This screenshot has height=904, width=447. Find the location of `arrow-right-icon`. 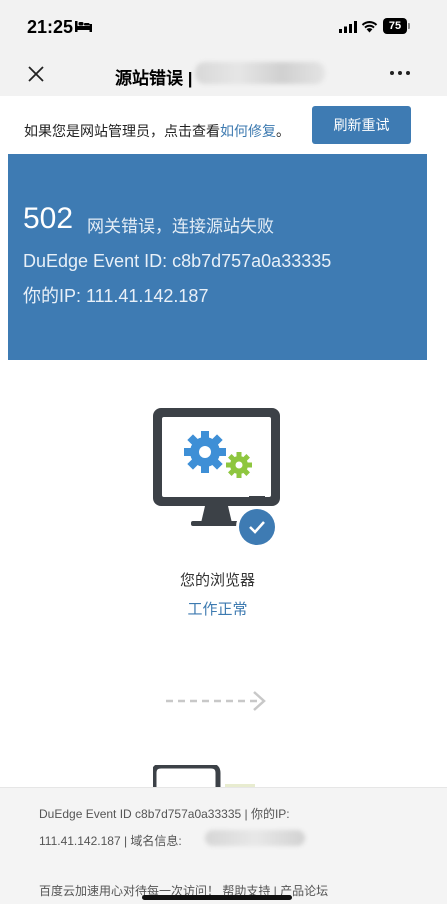

arrow-right-icon is located at coordinates (216, 701).